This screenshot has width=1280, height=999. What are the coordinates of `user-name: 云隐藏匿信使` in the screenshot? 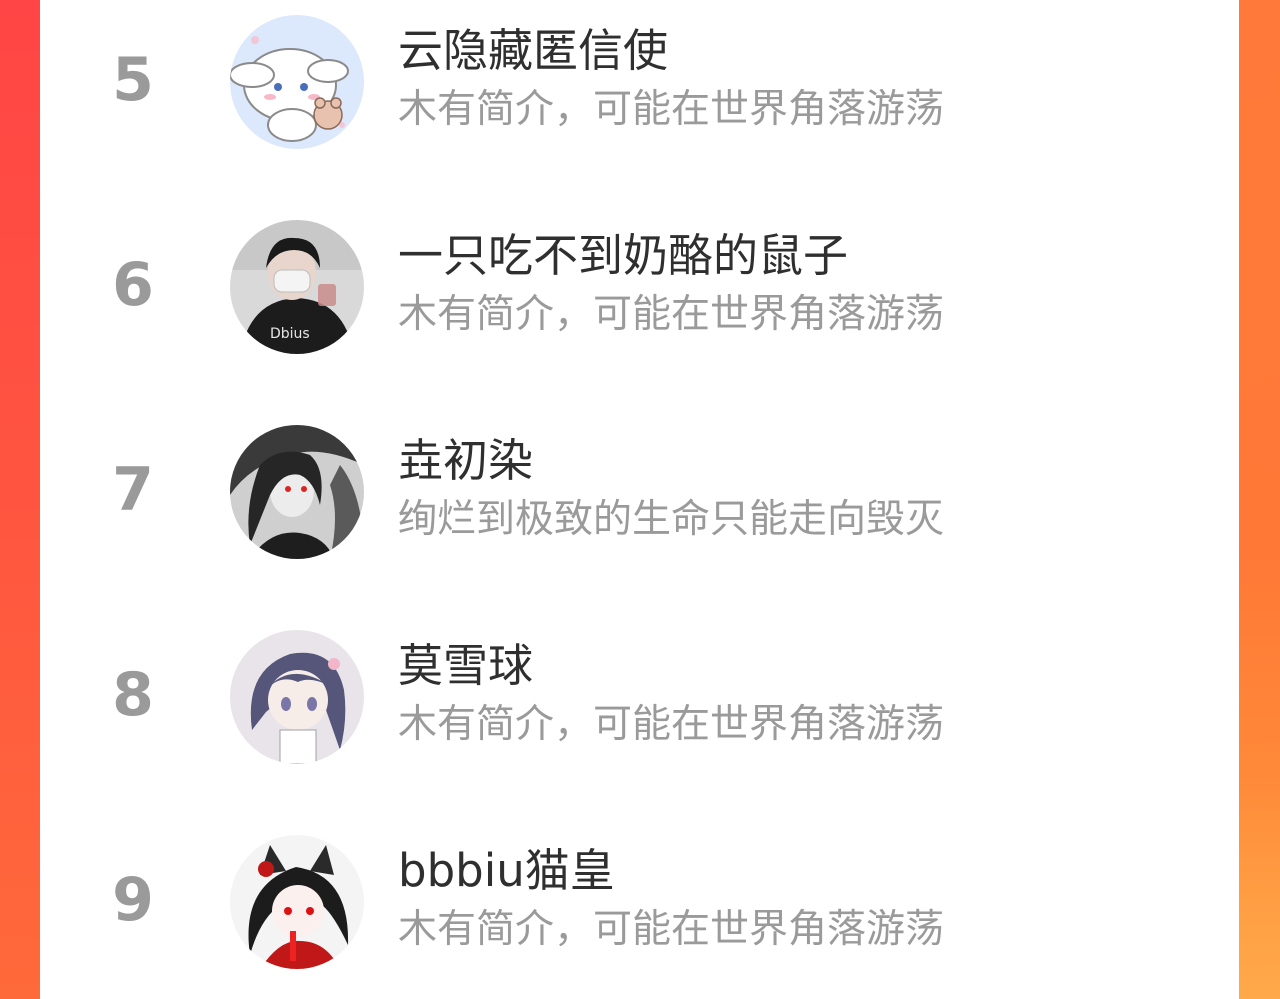 It's located at (533, 51).